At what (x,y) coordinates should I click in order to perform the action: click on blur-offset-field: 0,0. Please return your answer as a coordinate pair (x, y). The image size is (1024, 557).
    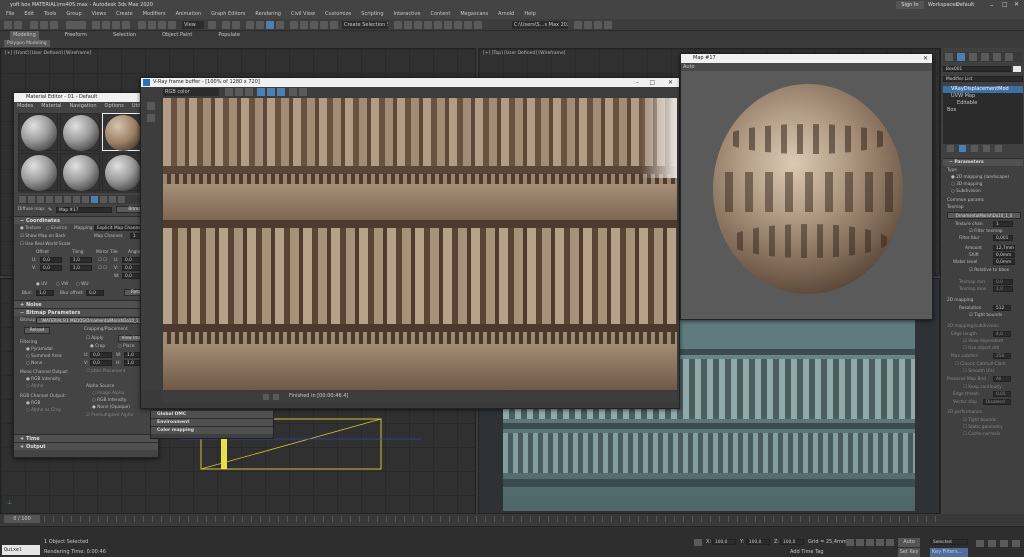
    Looking at the image, I should click on (95, 293).